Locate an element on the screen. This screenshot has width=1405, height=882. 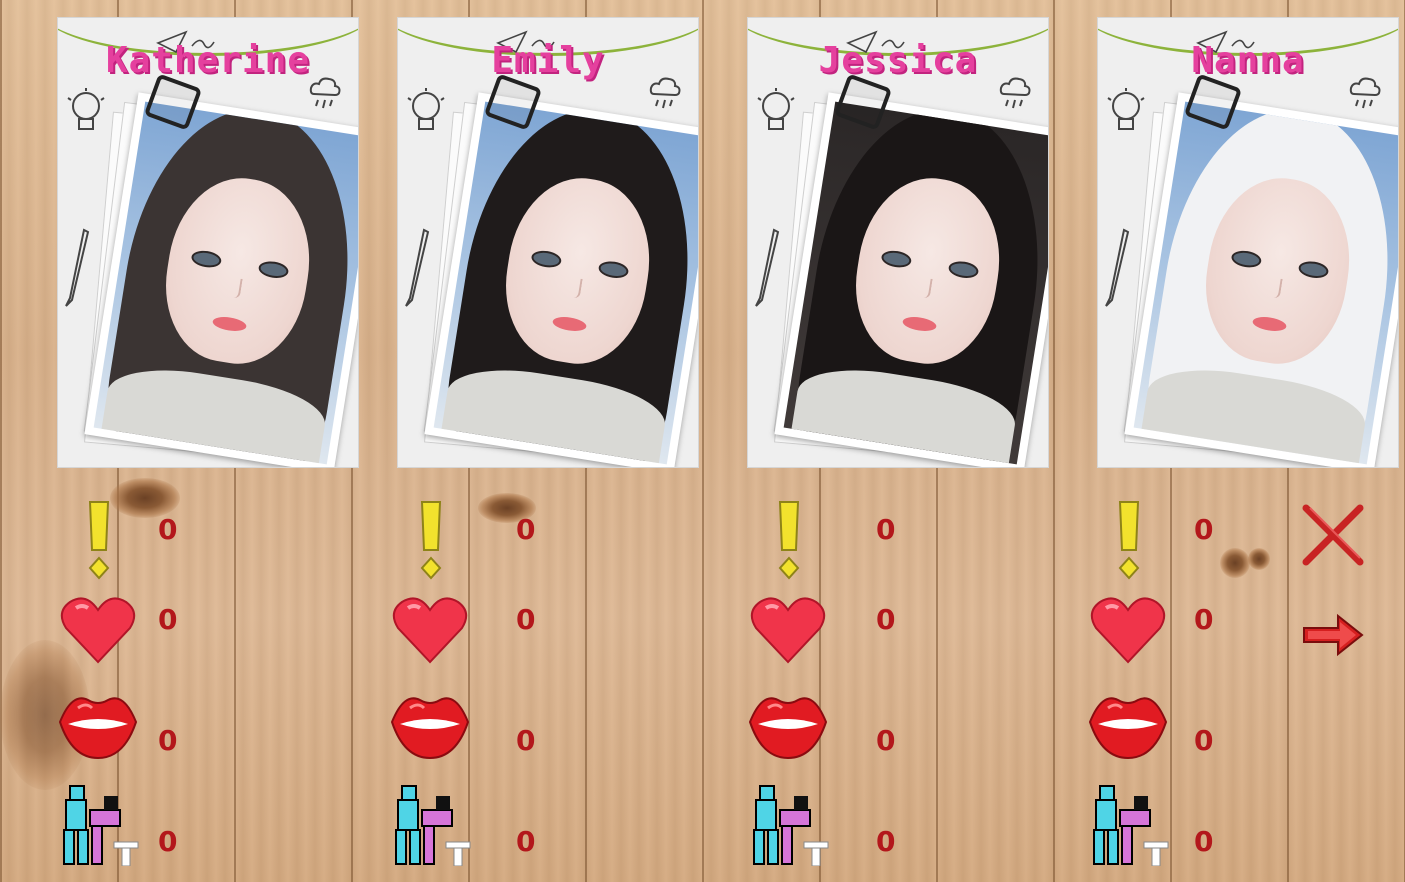
character-name: Jessica is located at coordinates (898, 60).